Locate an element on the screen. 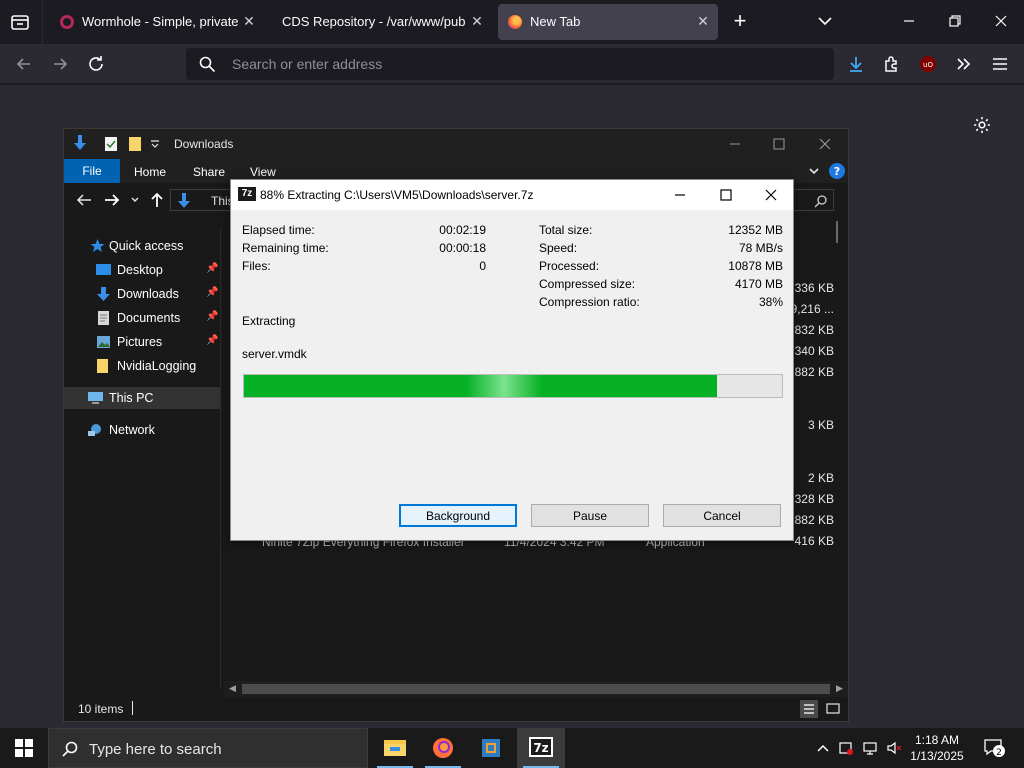 The width and height of the screenshot is (1024, 768). scroll-right-icon: ▶ is located at coordinates (839, 688).